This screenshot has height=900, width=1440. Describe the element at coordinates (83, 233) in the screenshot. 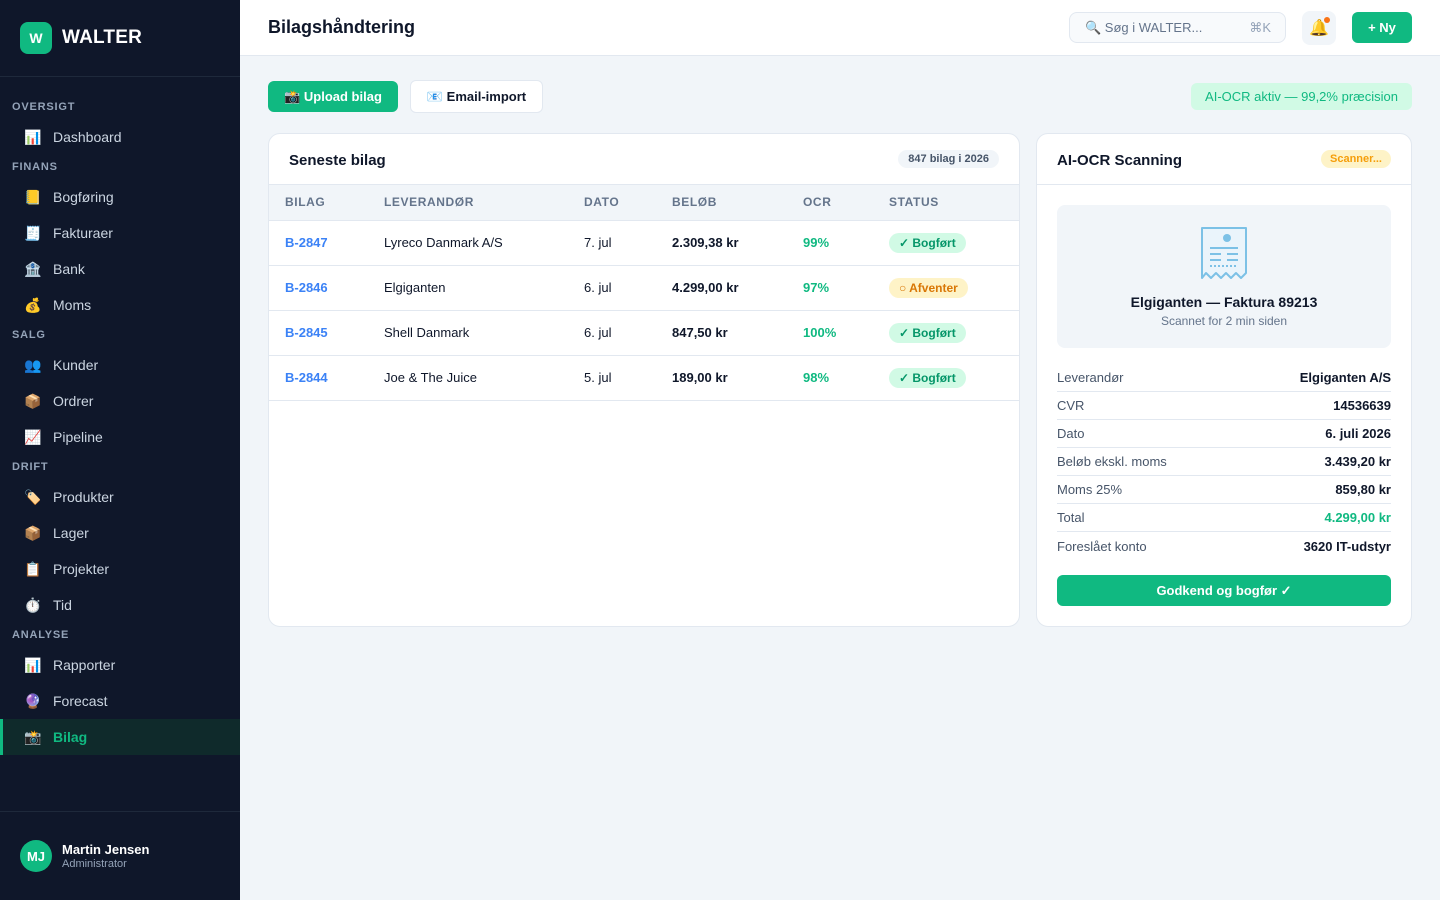

I see `sidebar-item-label: Fakturaer` at that location.